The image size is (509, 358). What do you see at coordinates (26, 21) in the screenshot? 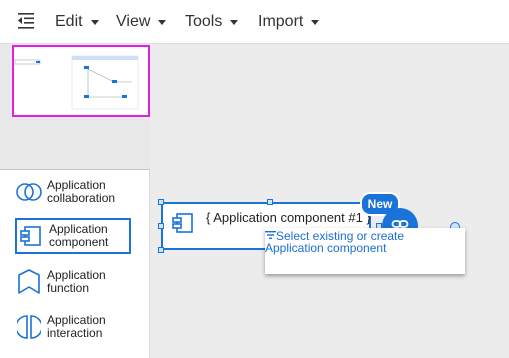
I see `menu-collapse-icon` at bounding box center [26, 21].